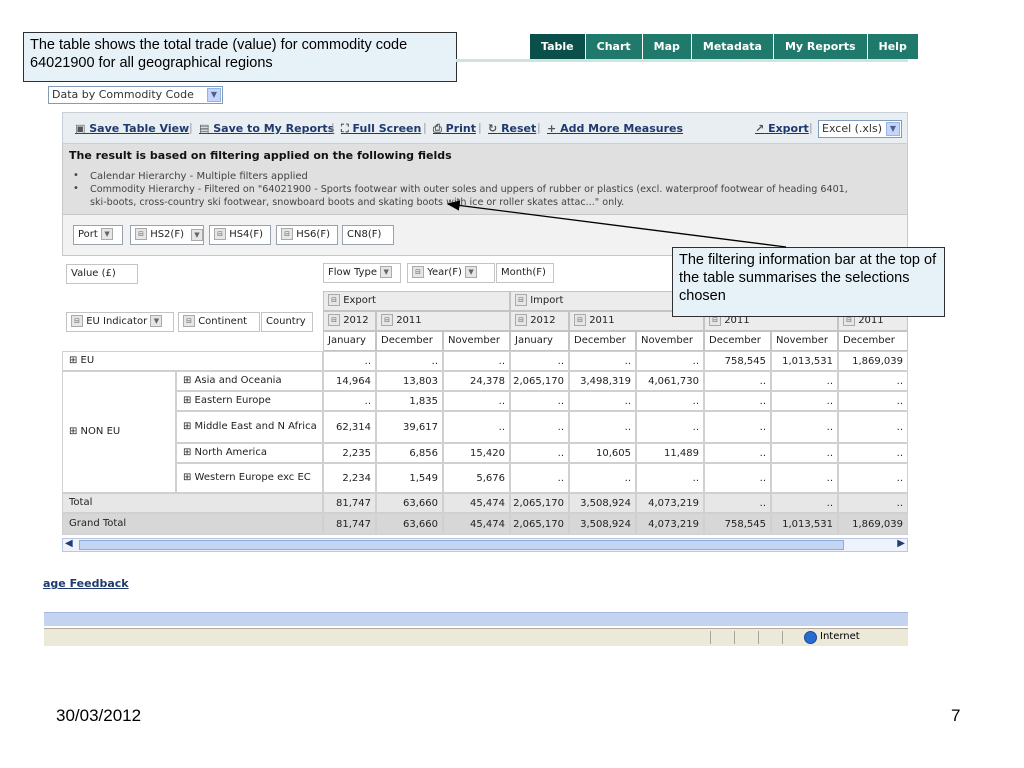 The height and width of the screenshot is (768, 1024). I want to click on status-divider, so click(710, 637).